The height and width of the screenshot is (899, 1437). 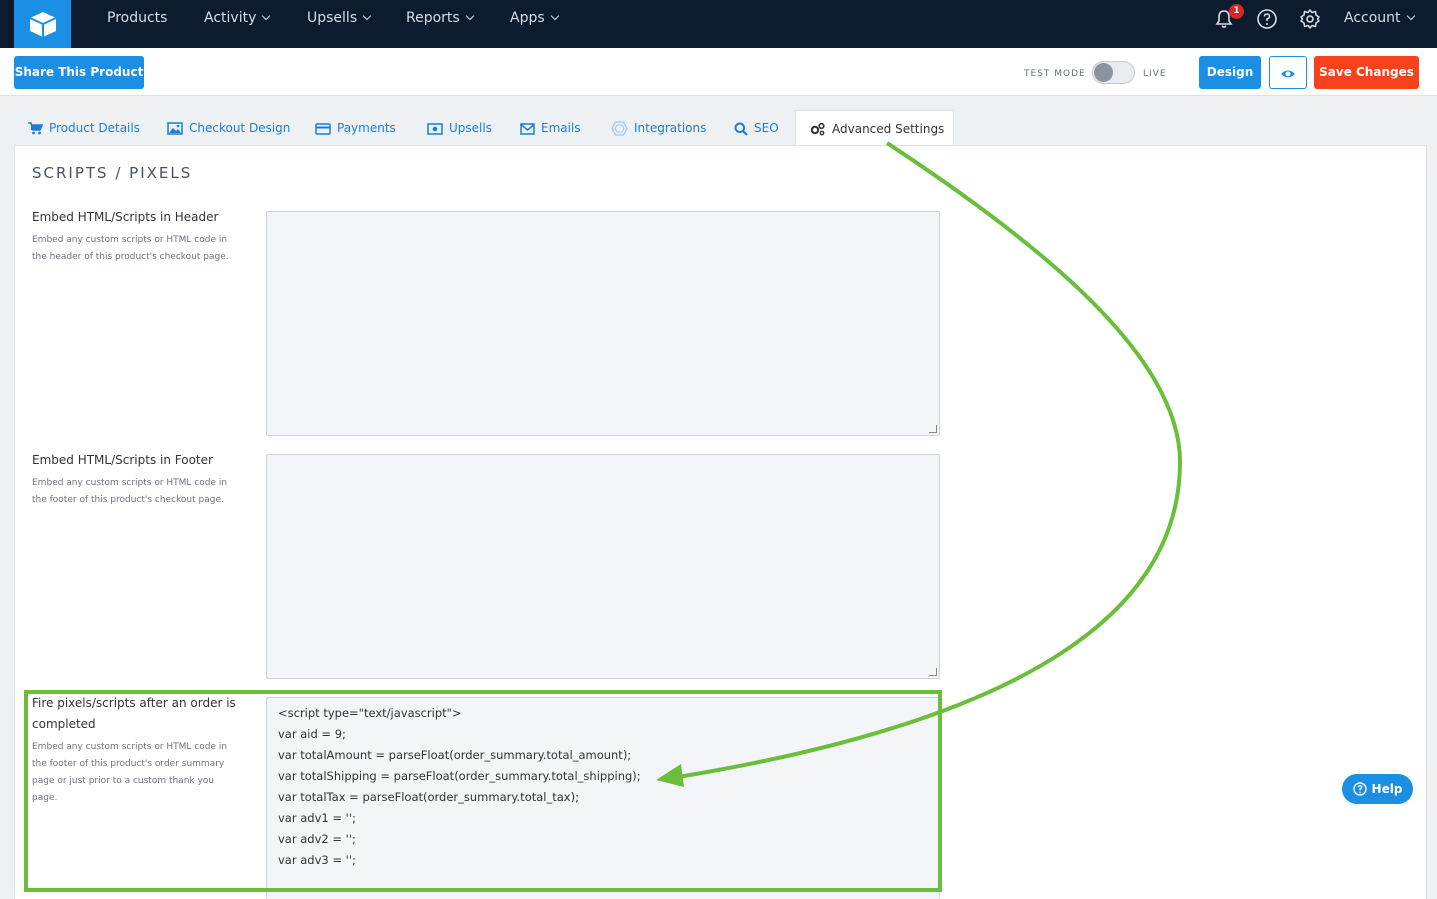 I want to click on eye-icon, so click(x=1288, y=74).